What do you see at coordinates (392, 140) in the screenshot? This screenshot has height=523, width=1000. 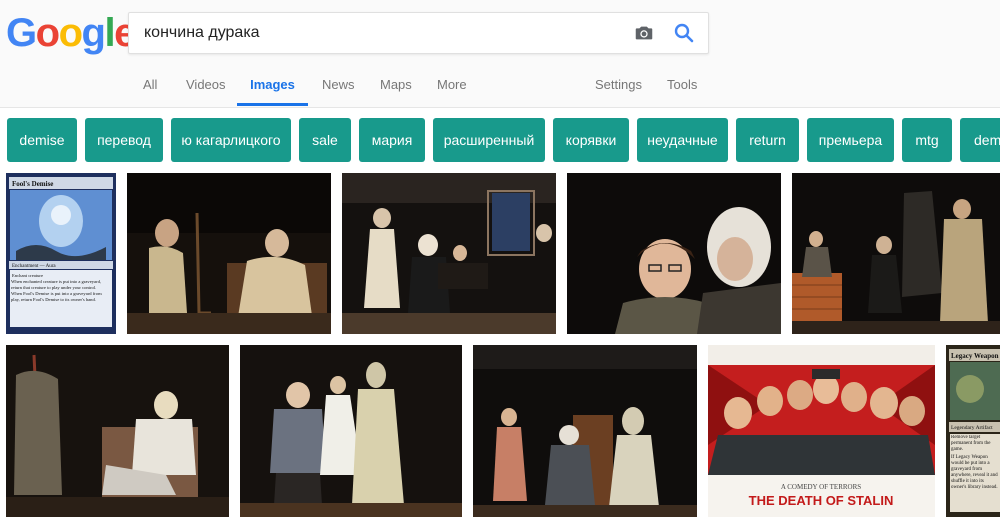 I see `chip: мария` at bounding box center [392, 140].